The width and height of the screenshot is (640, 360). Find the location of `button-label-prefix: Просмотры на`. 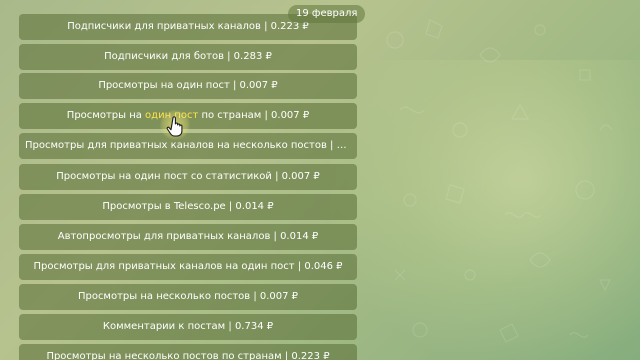

button-label-prefix: Просмотры на is located at coordinates (106, 115).